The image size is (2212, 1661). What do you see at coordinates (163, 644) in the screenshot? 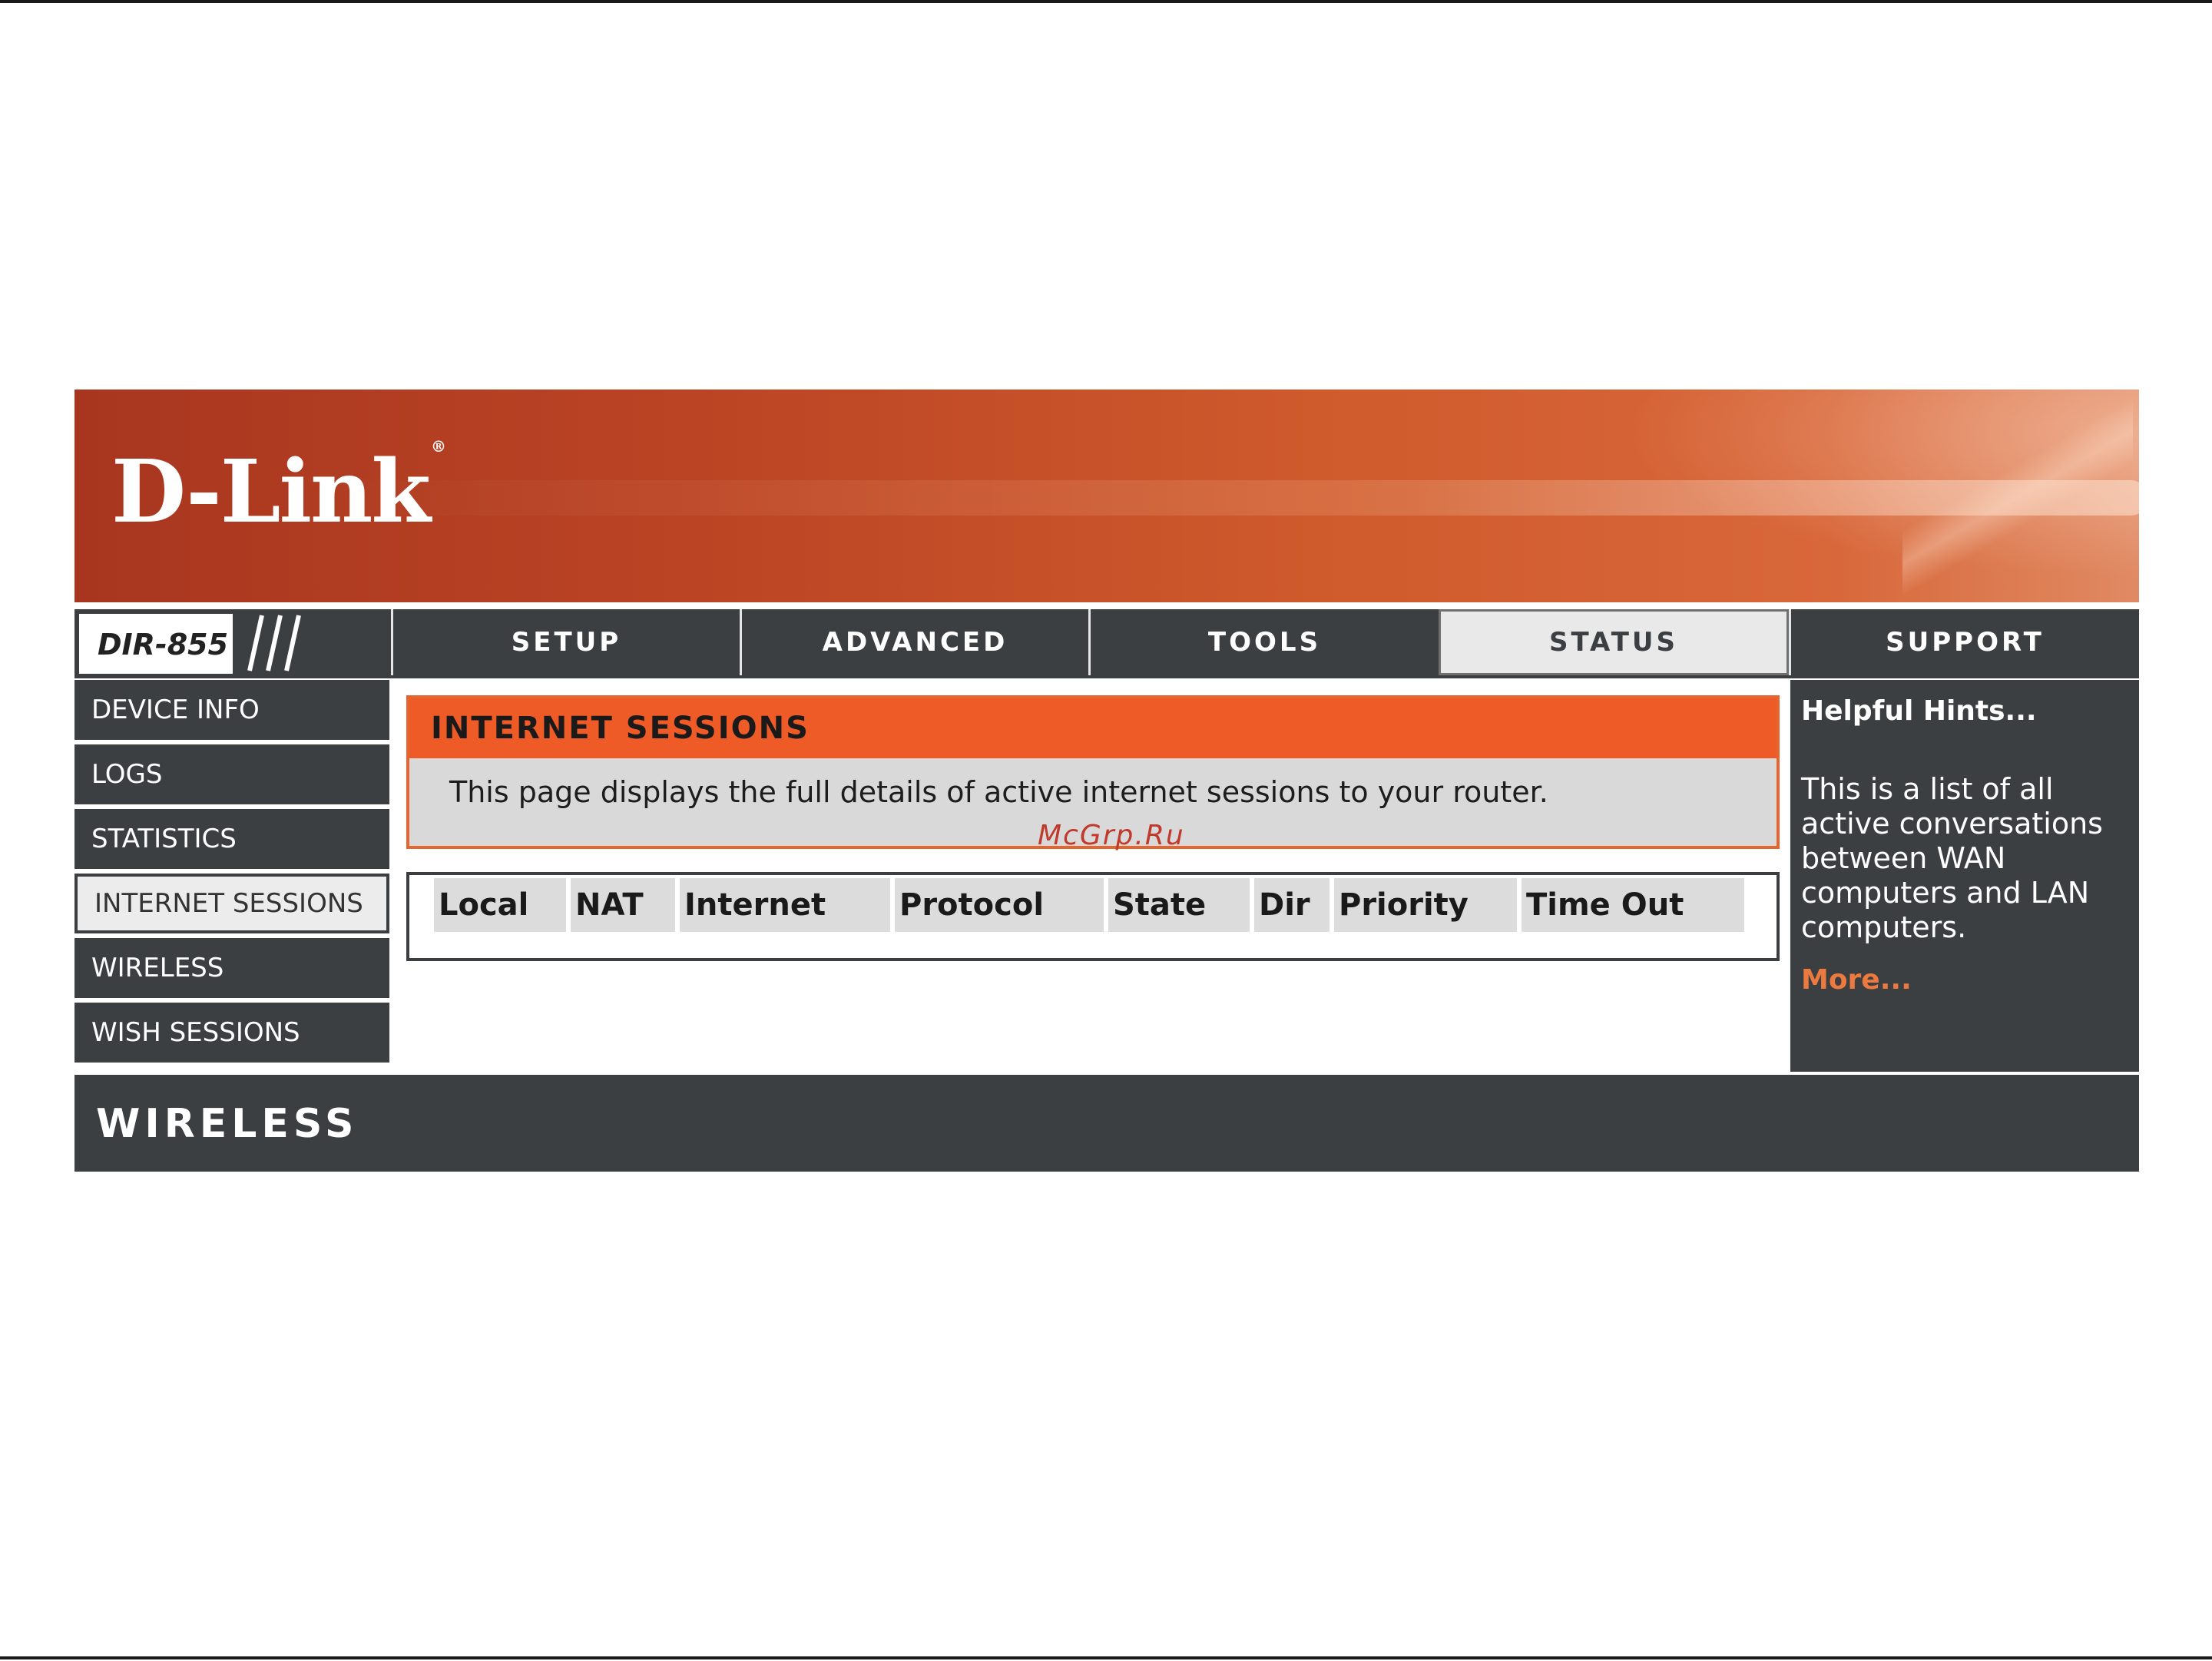
I see `model-name: DIR-855` at bounding box center [163, 644].